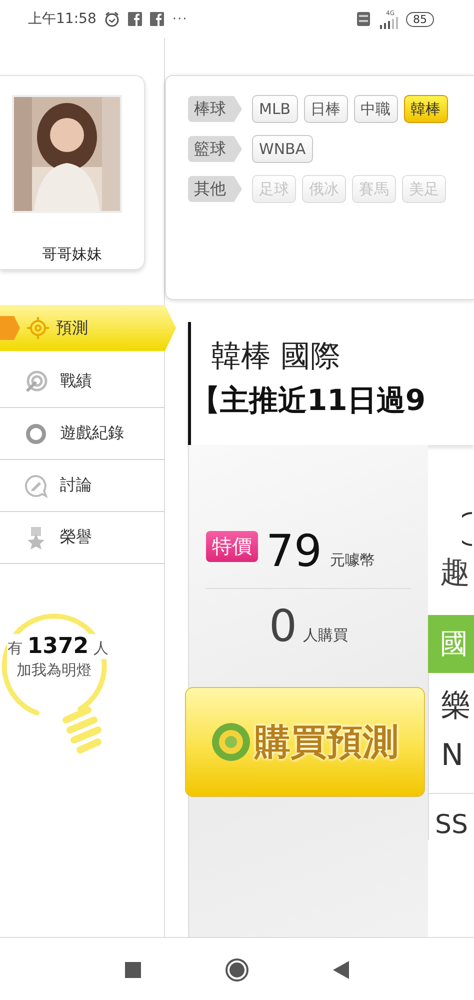 This screenshot has height=1000, width=474. What do you see at coordinates (10, 328) in the screenshot?
I see `hexagon-icon` at bounding box center [10, 328].